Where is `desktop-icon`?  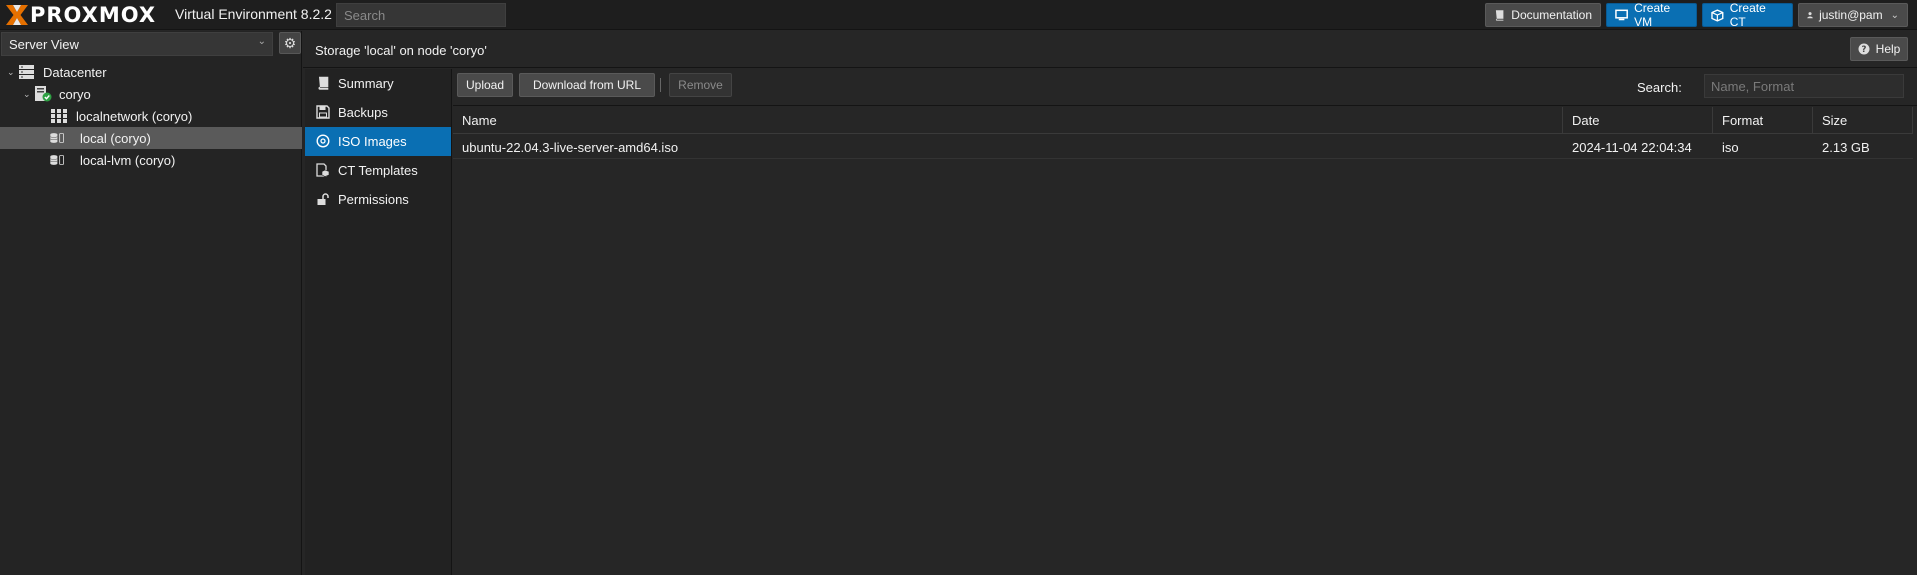 desktop-icon is located at coordinates (1621, 15).